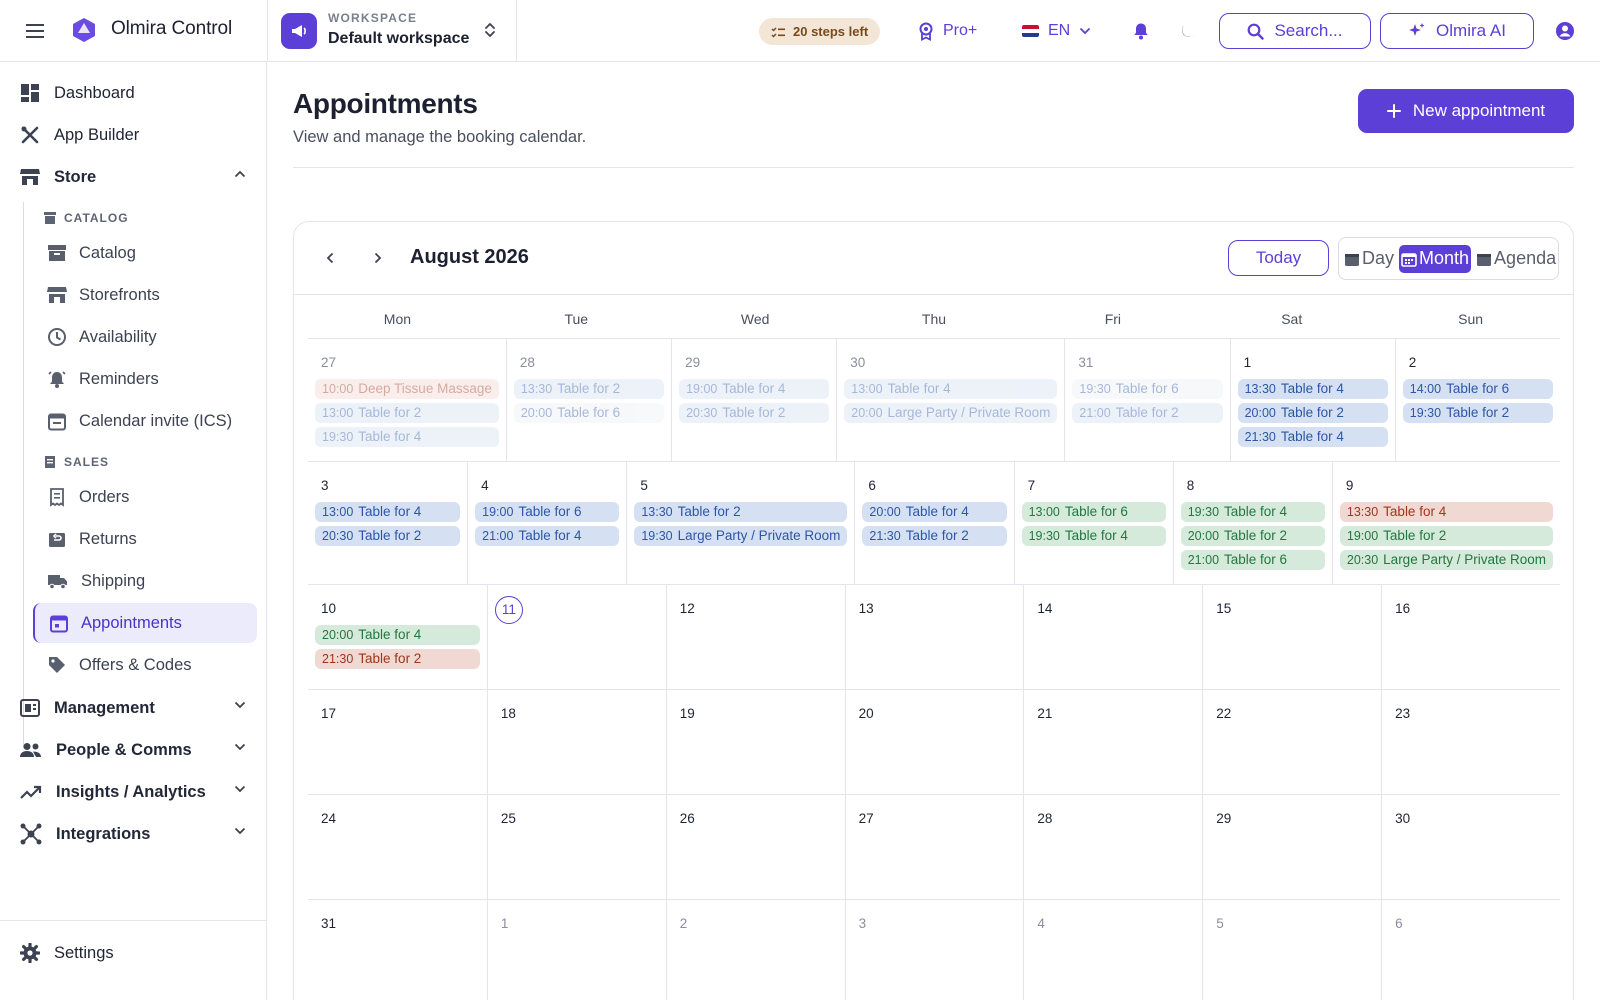 This screenshot has width=1600, height=1000. Describe the element at coordinates (741, 536) in the screenshot. I see `appointment-chip: 19:30 Large Party / Private Room` at that location.